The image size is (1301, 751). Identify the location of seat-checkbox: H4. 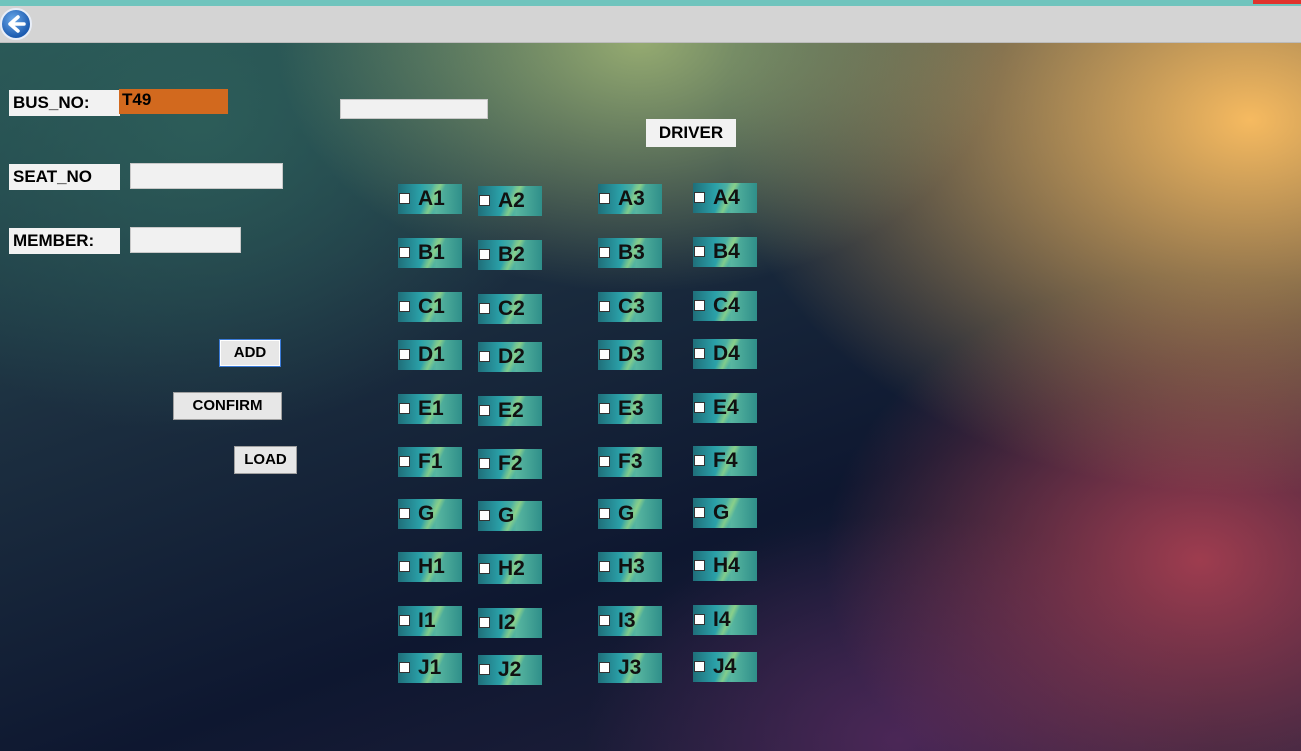
(725, 566).